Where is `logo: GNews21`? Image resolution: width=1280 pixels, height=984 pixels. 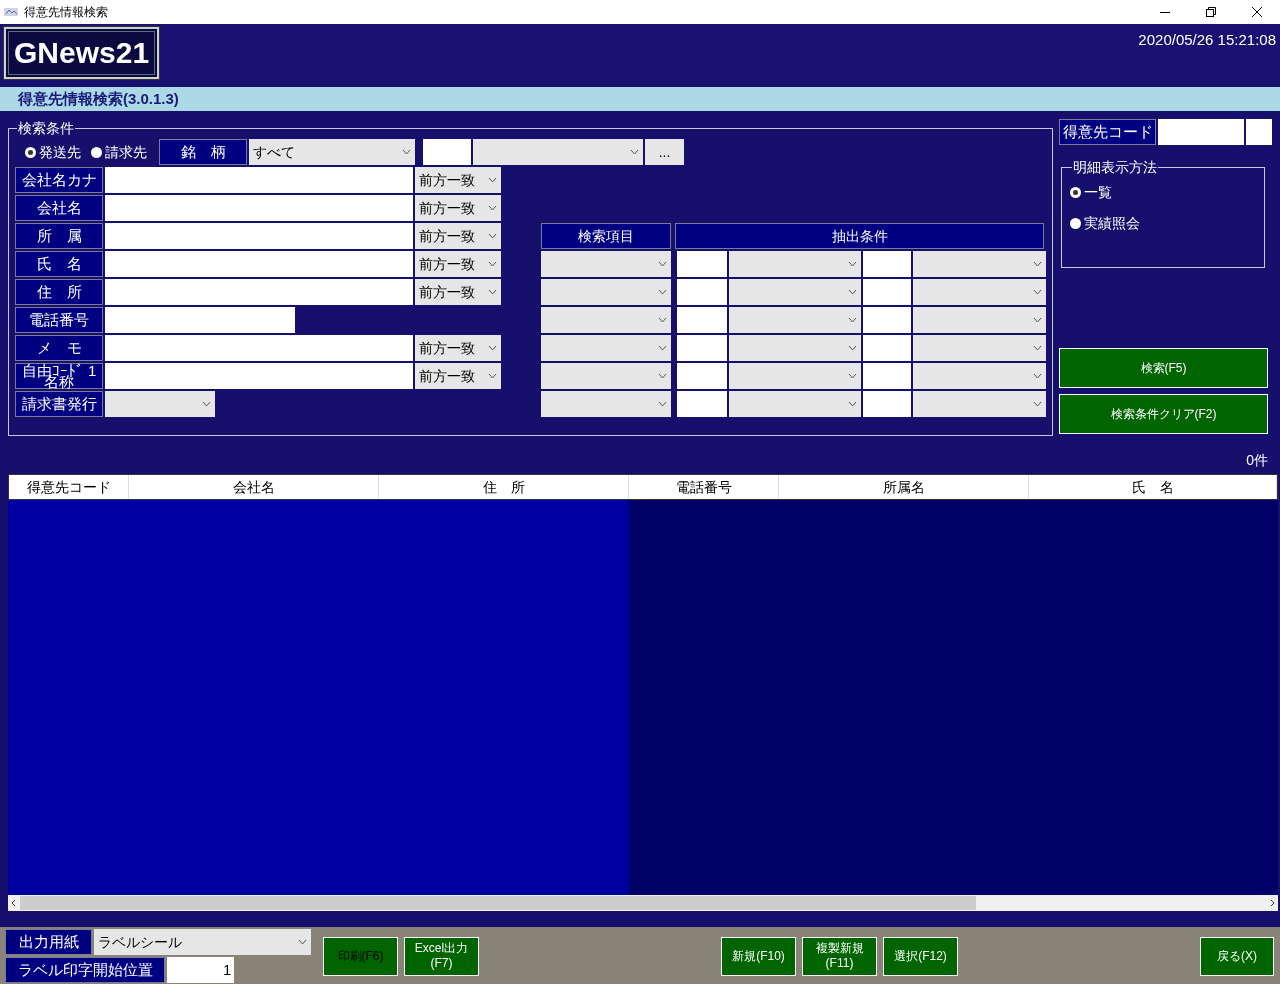
logo: GNews21 is located at coordinates (82, 53).